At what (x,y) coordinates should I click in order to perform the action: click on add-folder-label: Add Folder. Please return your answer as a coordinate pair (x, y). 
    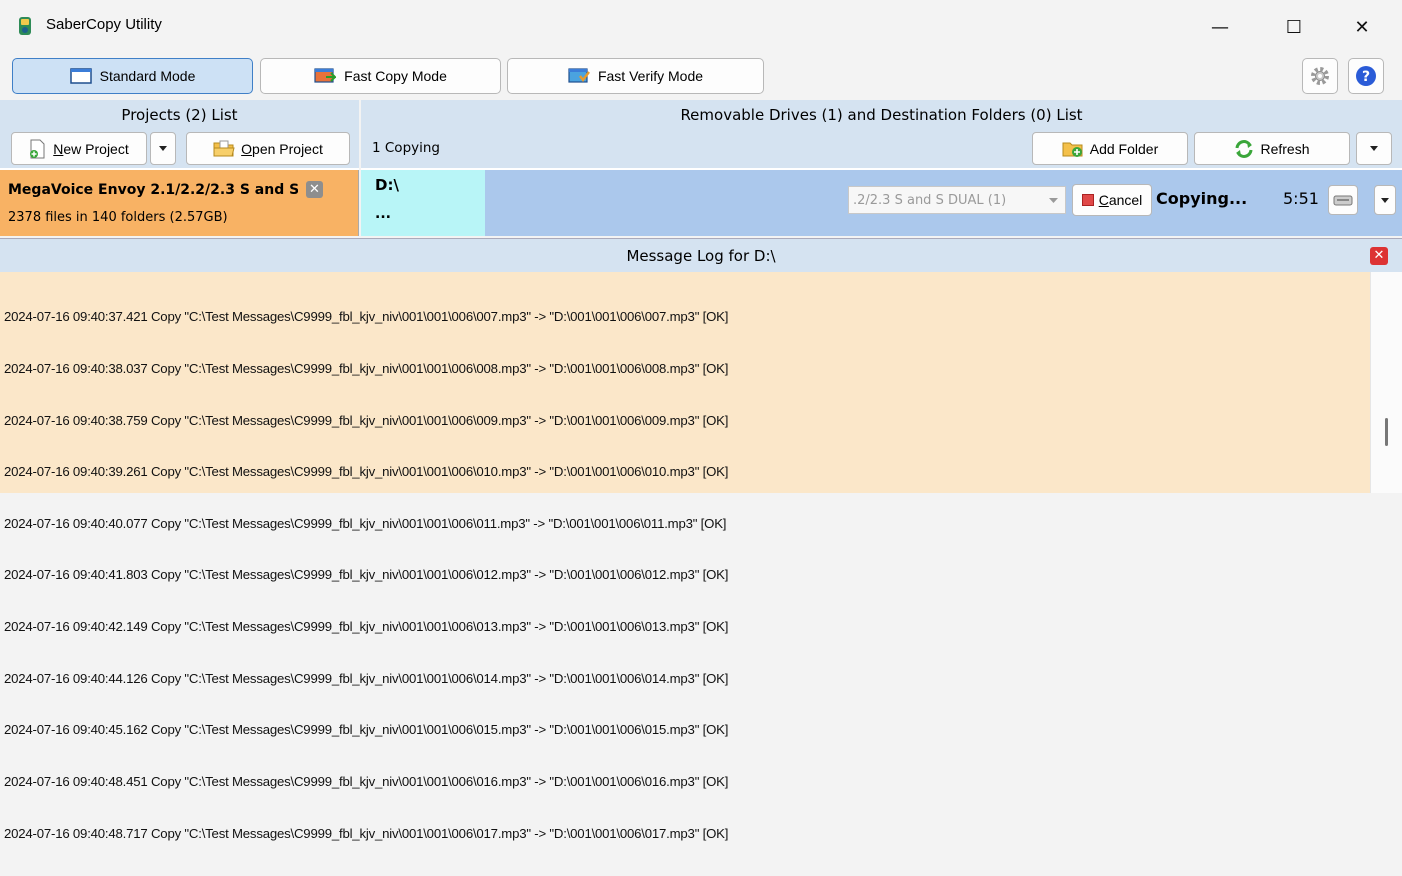
    Looking at the image, I should click on (1124, 148).